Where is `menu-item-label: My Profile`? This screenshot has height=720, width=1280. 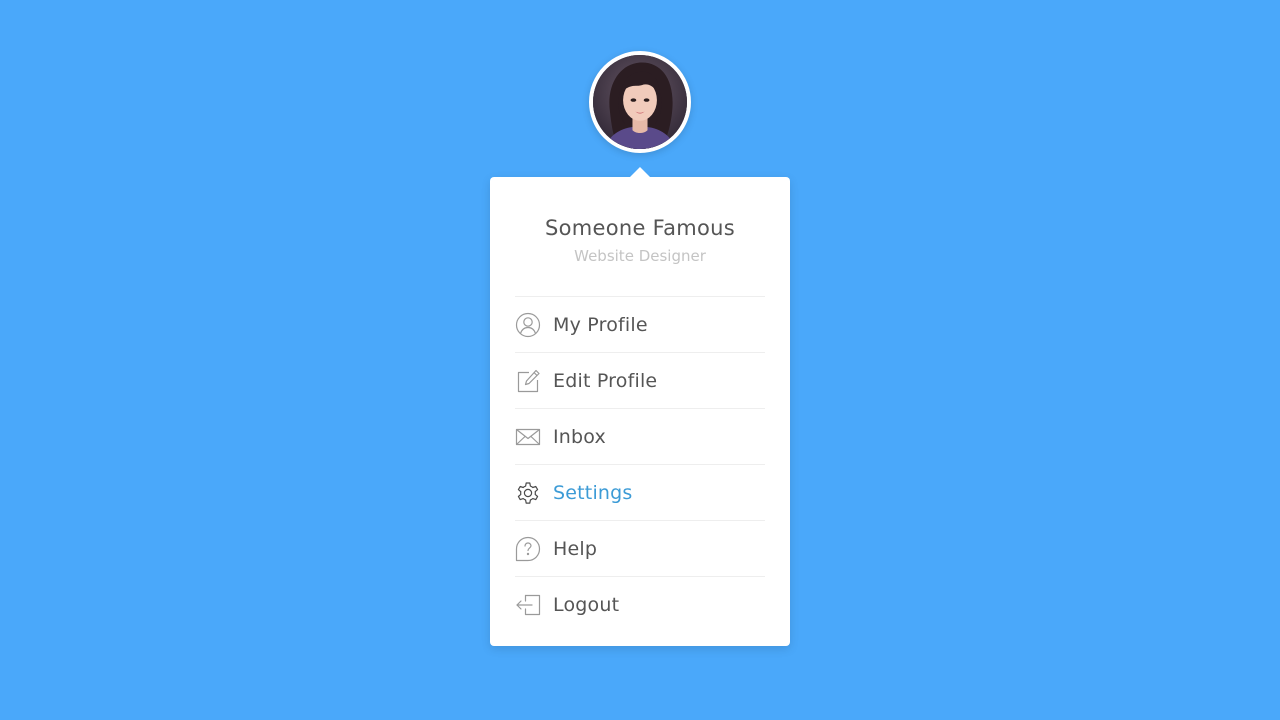
menu-item-label: My Profile is located at coordinates (600, 324).